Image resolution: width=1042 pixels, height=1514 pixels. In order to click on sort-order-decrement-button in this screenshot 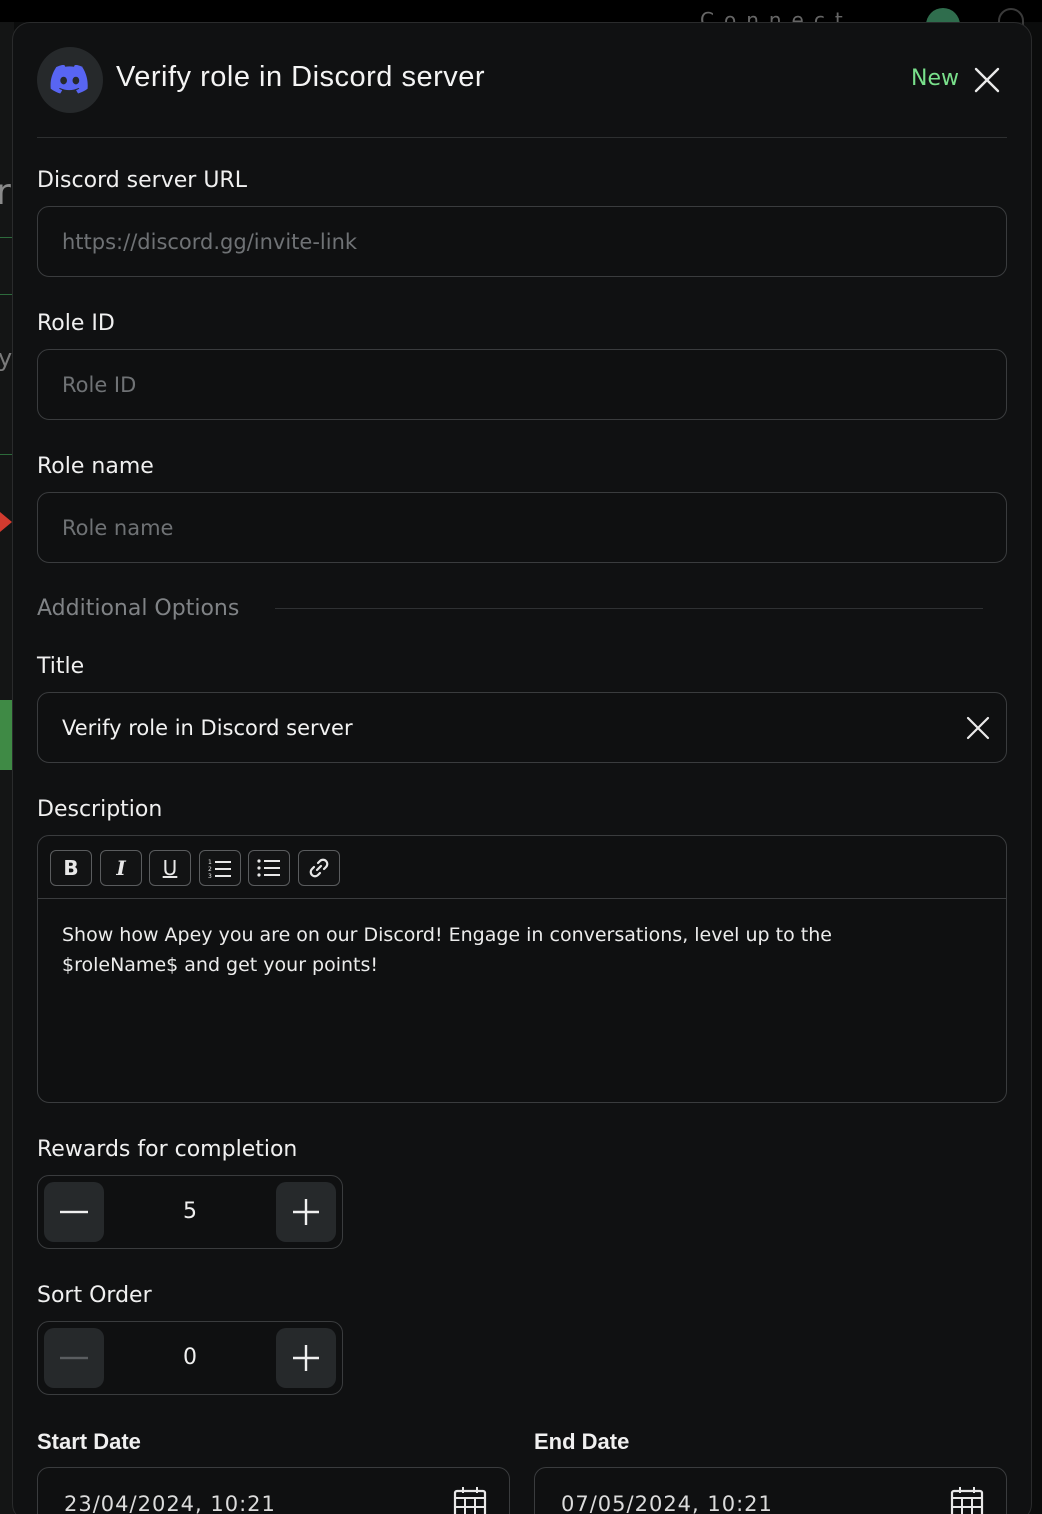, I will do `click(74, 1358)`.